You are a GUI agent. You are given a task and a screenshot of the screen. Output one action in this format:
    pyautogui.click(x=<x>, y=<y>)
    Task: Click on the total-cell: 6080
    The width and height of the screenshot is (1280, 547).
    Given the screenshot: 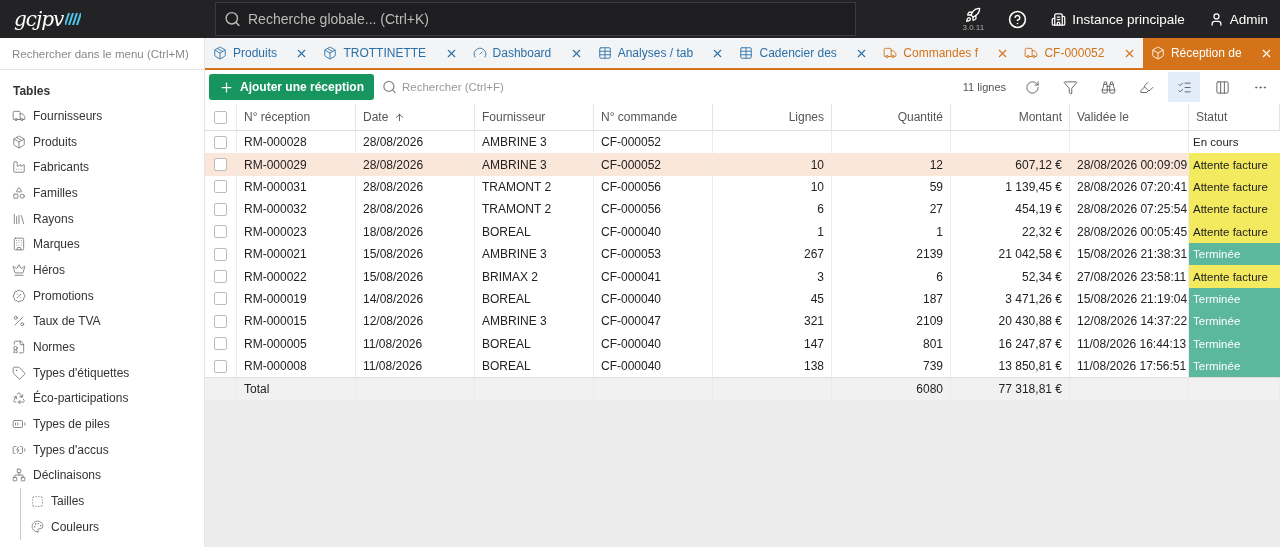 What is the action you would take?
    pyautogui.click(x=891, y=389)
    